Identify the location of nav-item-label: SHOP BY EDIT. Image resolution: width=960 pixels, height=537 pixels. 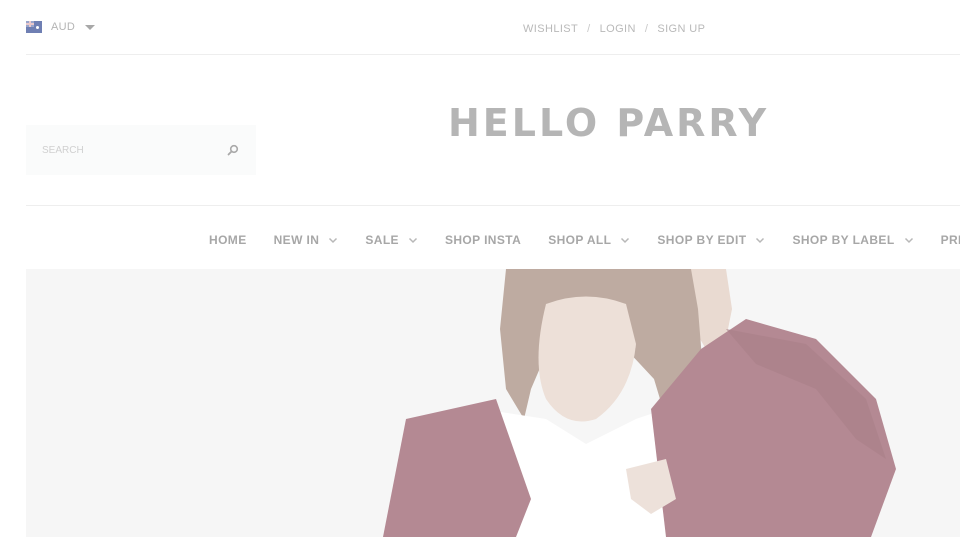
(702, 240).